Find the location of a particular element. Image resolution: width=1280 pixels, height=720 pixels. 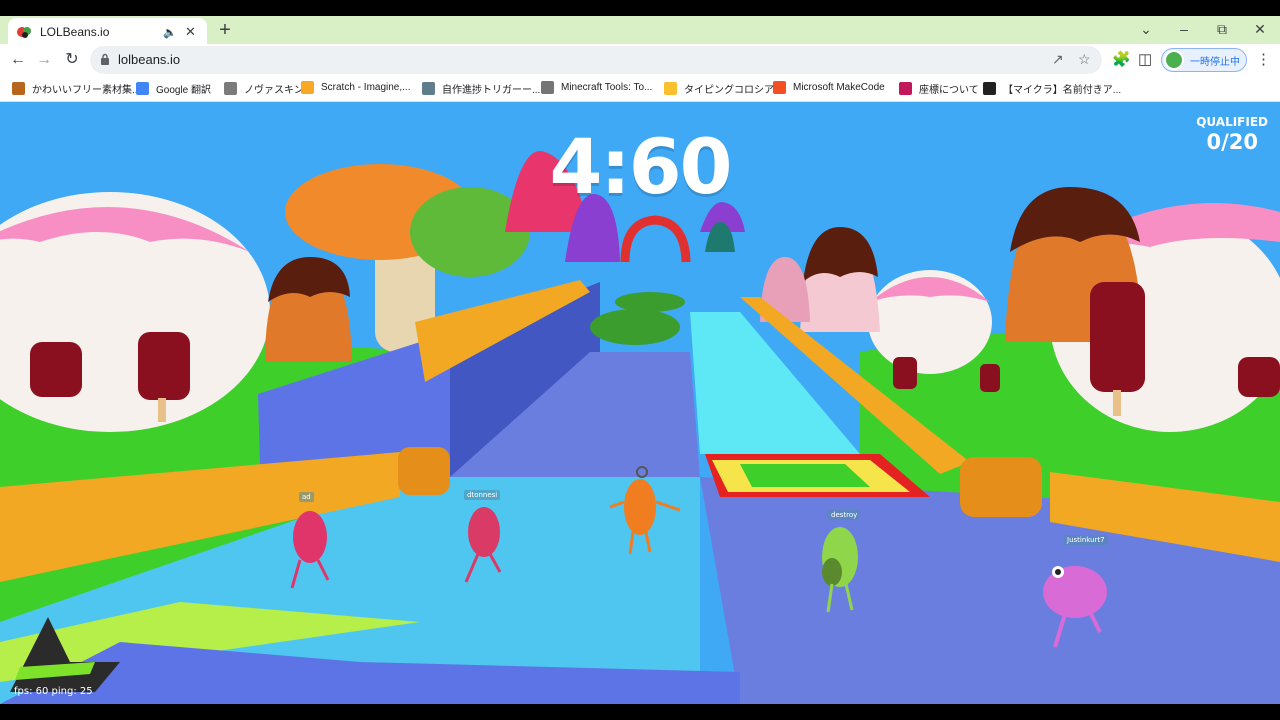

close-tab-icon: ✕ is located at coordinates (192, 32).